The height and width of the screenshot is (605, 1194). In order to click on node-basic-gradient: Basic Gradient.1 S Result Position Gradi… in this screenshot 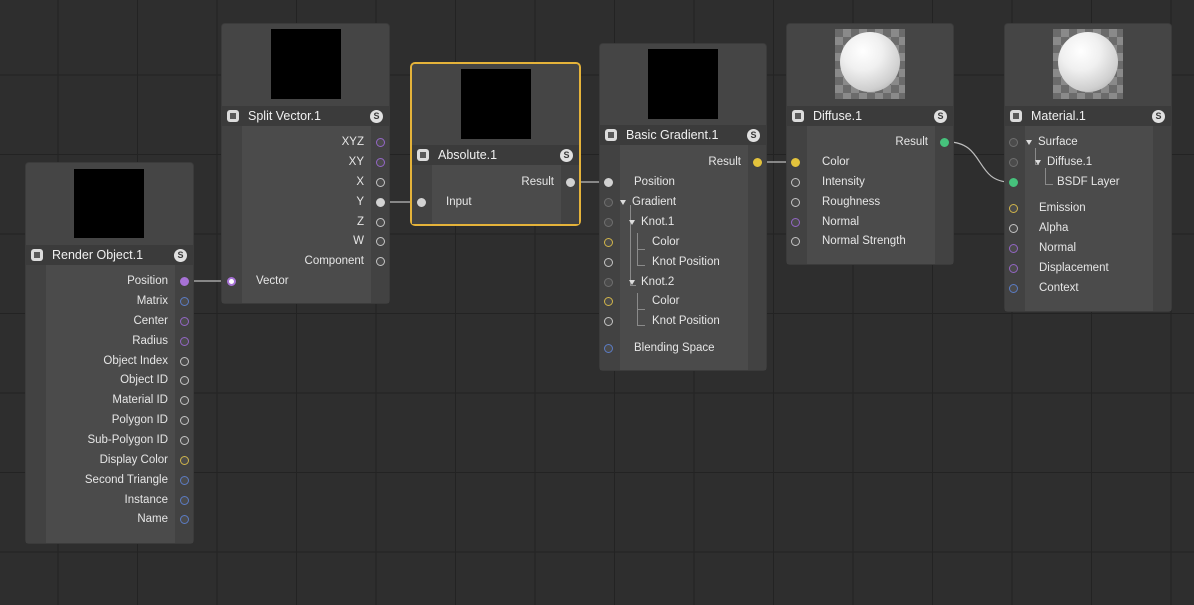, I will do `click(683, 207)`.